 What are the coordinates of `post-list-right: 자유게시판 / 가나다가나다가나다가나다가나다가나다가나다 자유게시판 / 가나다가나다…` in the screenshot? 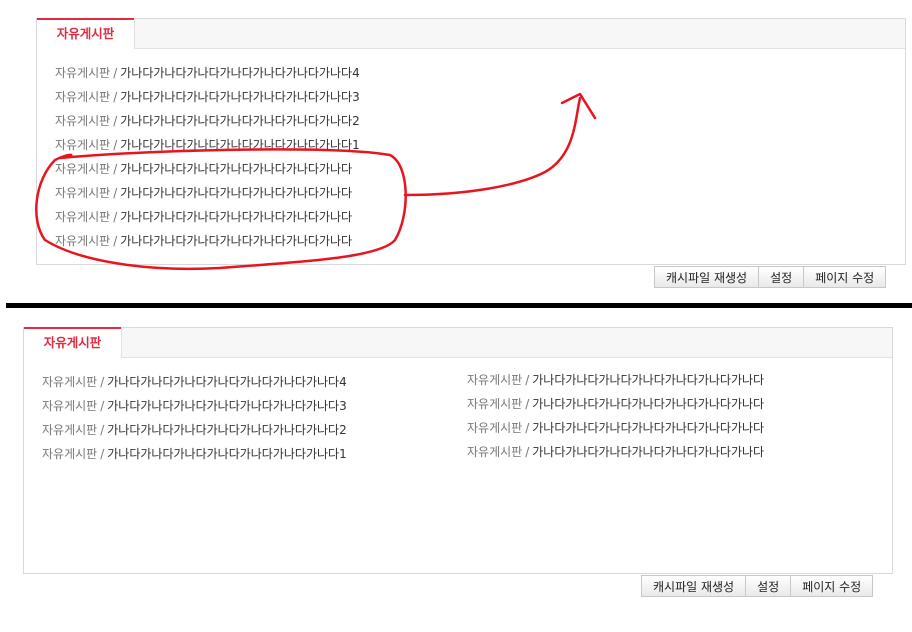 It's located at (615, 416).